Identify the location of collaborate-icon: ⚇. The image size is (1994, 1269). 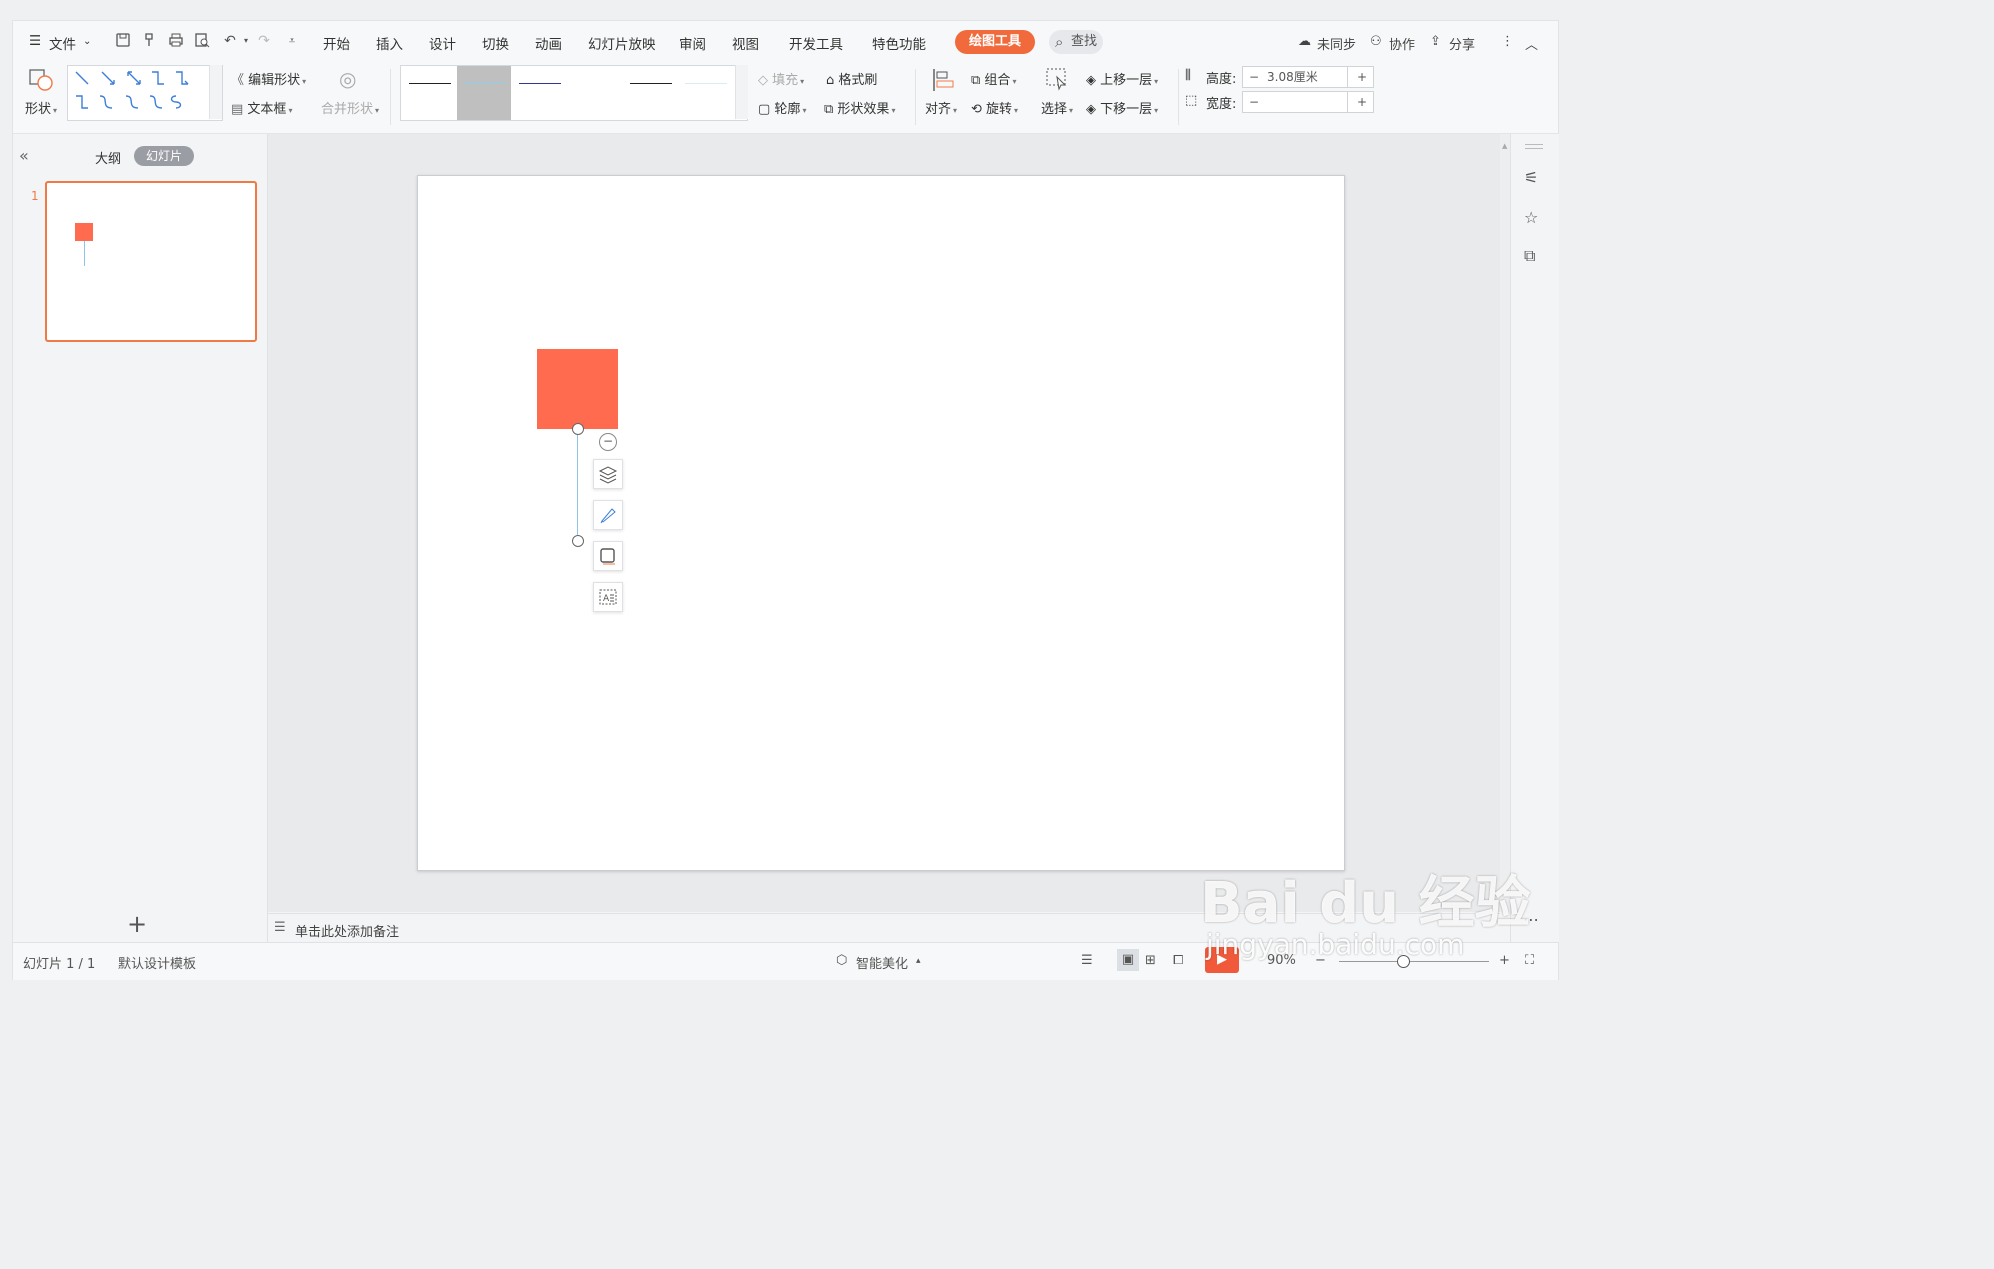
(1376, 41).